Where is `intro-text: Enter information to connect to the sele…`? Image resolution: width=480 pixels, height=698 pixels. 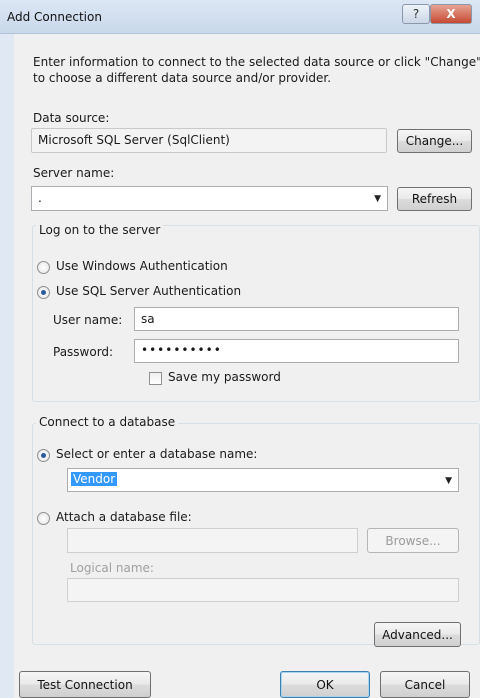
intro-text: Enter information to connect to the sele… is located at coordinates (256, 70).